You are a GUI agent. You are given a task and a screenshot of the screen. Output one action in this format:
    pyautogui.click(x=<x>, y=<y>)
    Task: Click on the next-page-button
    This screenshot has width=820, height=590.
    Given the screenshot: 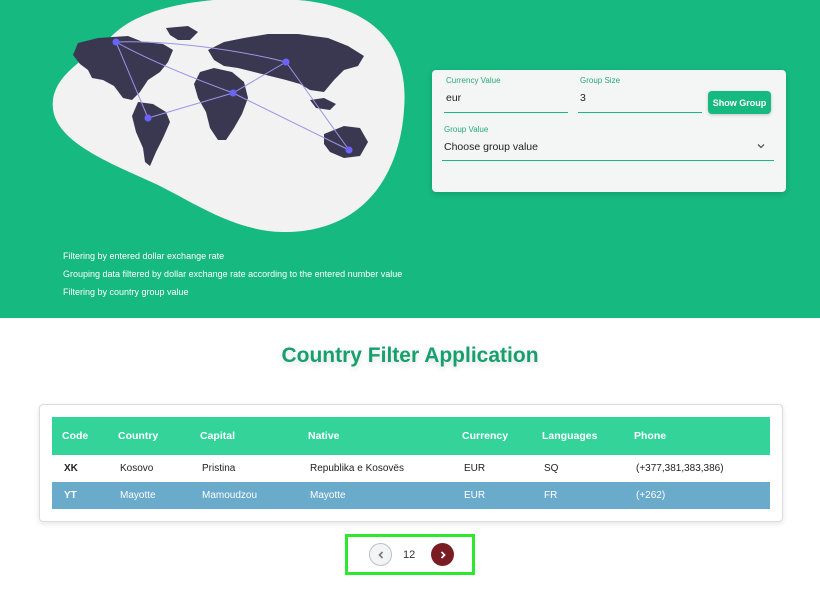 What is the action you would take?
    pyautogui.click(x=442, y=554)
    